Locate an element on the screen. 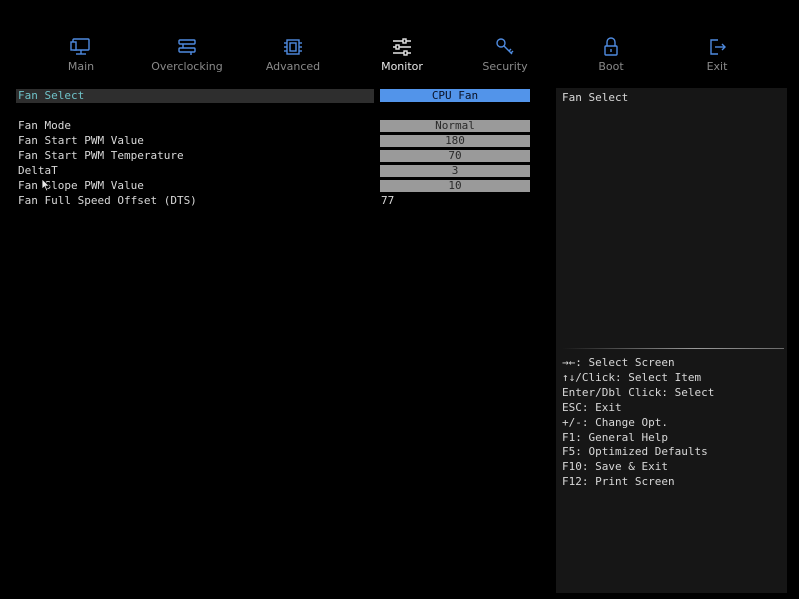  key-icon is located at coordinates (505, 46).